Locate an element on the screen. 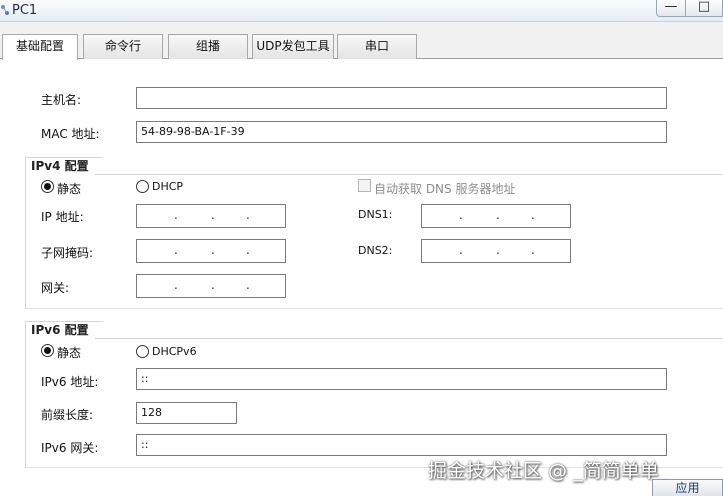 This screenshot has width=723, height=496. gateway-label: 网关: is located at coordinates (55, 288).